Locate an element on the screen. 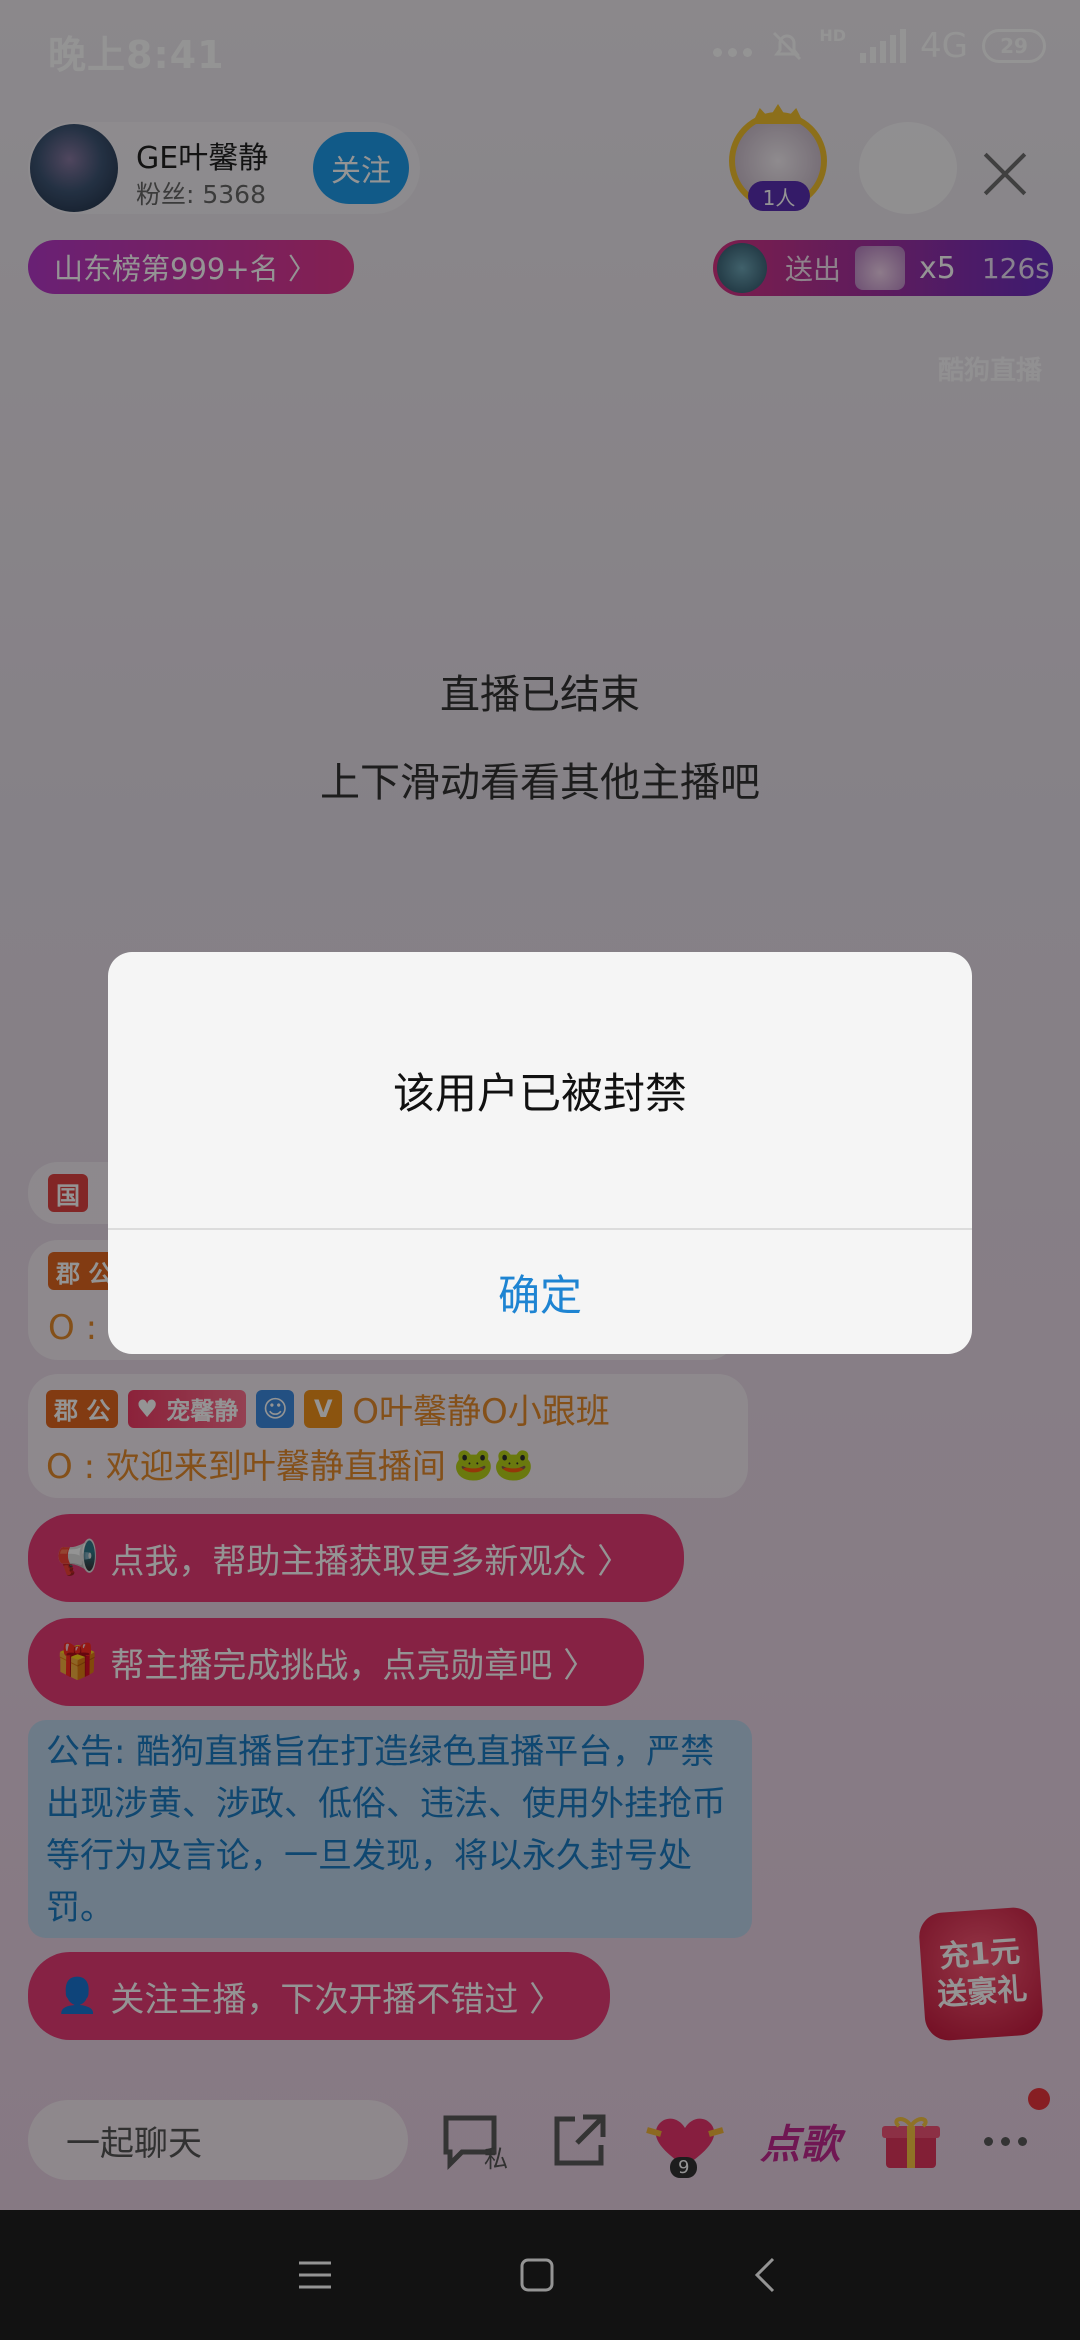 The image size is (1080, 2340). banned-dialog: 该用户已被封禁 确定 is located at coordinates (540, 1153).